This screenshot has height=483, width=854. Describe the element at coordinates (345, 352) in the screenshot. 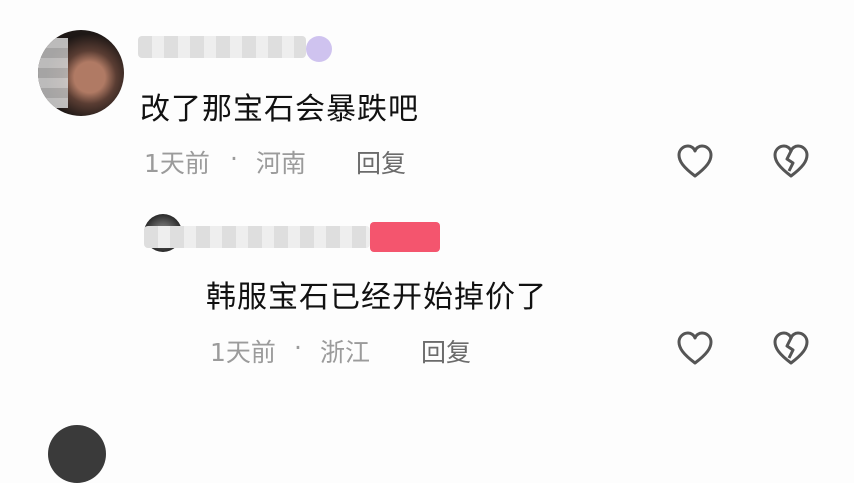

I see `comment-location: 浙江` at that location.